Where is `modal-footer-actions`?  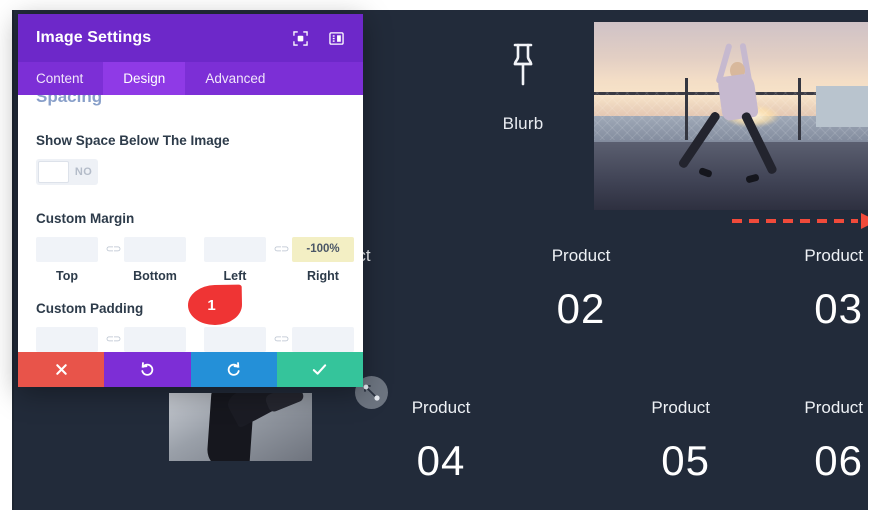 modal-footer-actions is located at coordinates (190, 369).